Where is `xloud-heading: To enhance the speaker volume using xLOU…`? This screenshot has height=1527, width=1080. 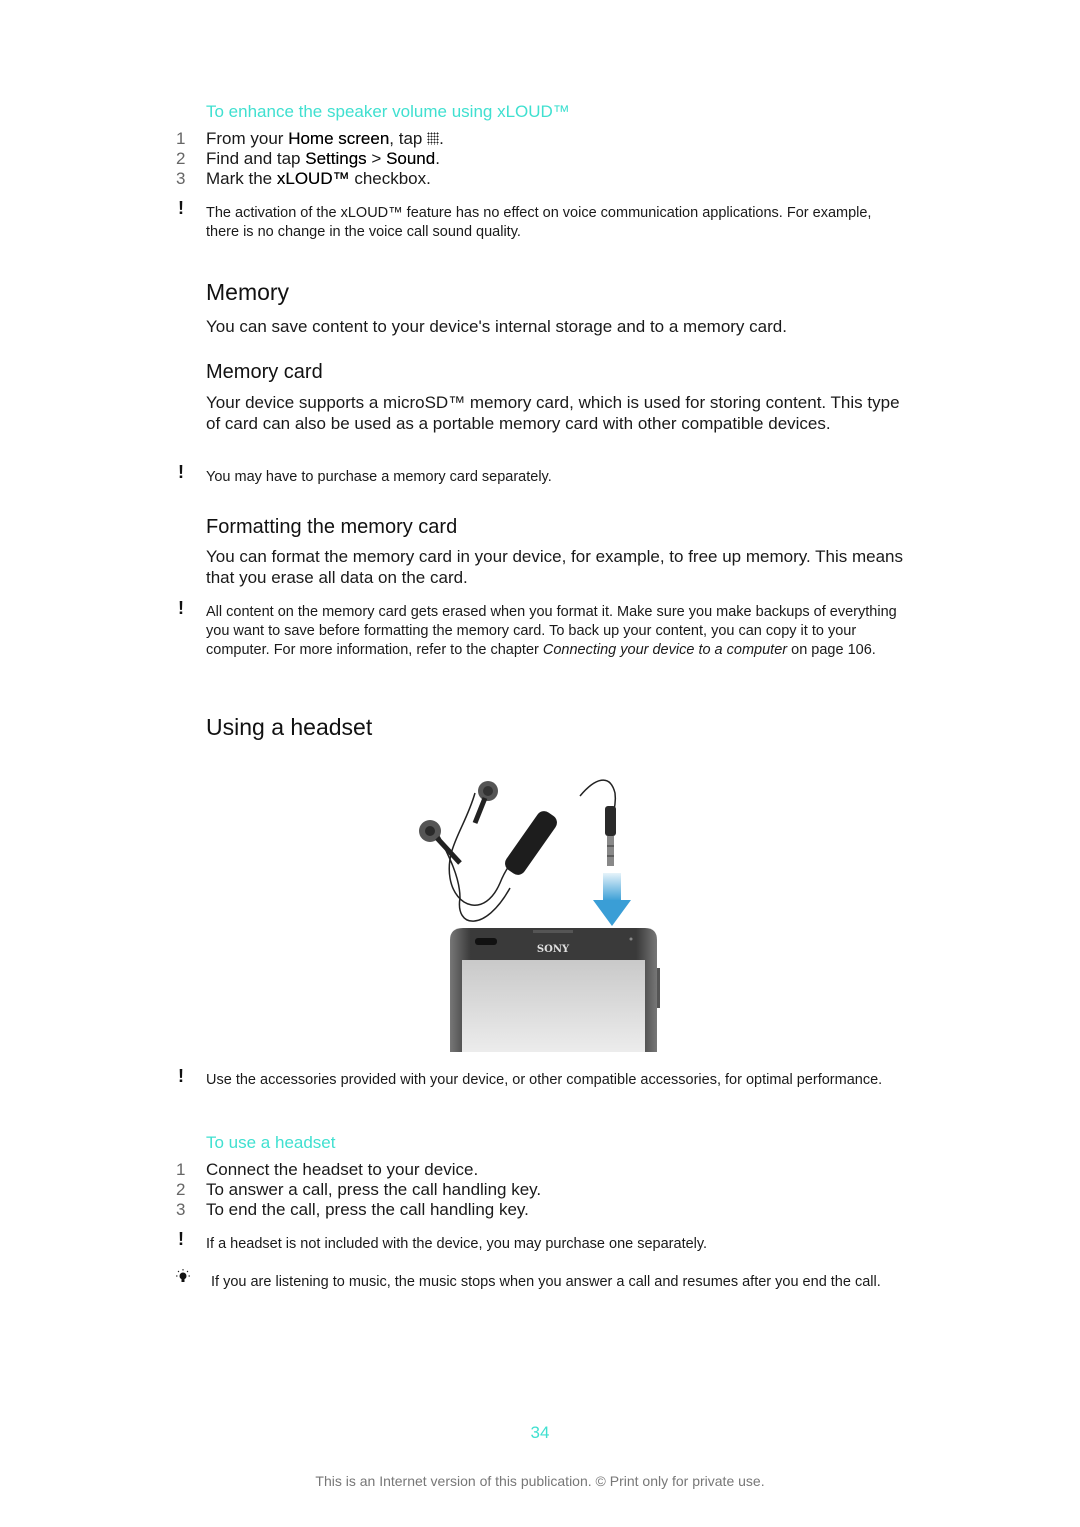
xloud-heading: To enhance the speaker volume using xLOU… is located at coordinates (388, 111).